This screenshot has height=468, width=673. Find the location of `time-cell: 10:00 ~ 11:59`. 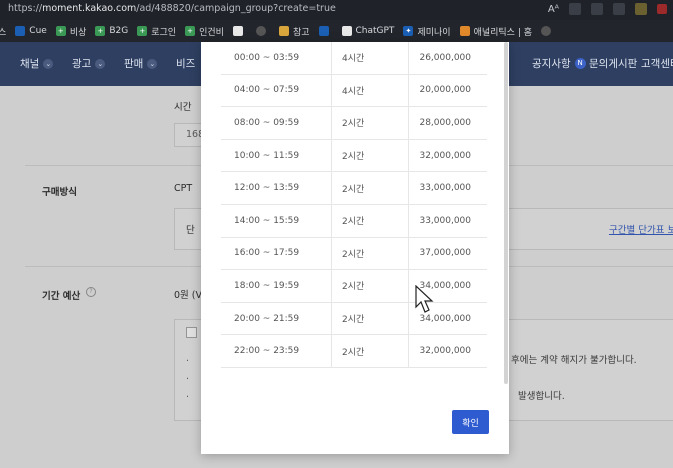

time-cell: 10:00 ~ 11:59 is located at coordinates (276, 156).